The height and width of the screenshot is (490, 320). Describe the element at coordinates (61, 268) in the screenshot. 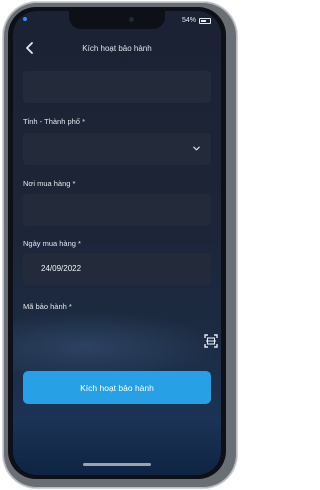

I see `date-value: 24/09/2022` at that location.